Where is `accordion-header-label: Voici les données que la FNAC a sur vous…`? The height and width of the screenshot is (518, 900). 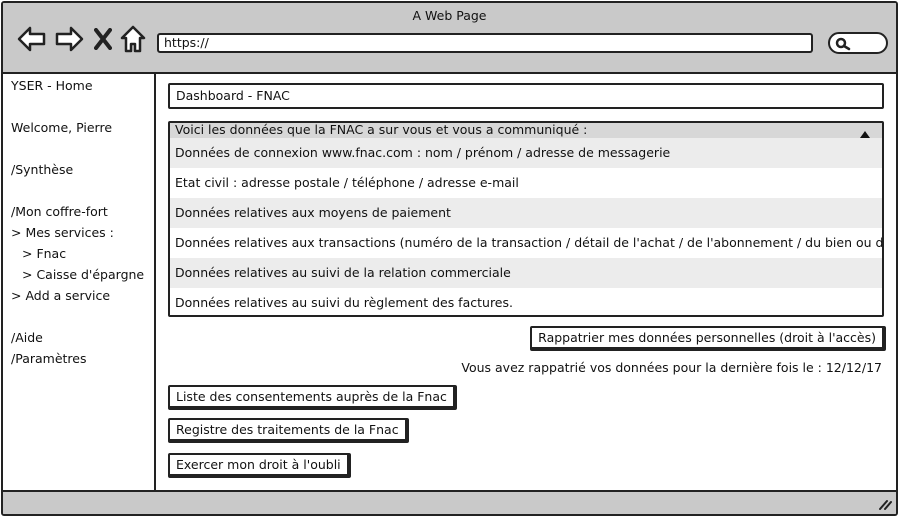
accordion-header-label: Voici les données que la FNAC a sur vous… is located at coordinates (381, 129).